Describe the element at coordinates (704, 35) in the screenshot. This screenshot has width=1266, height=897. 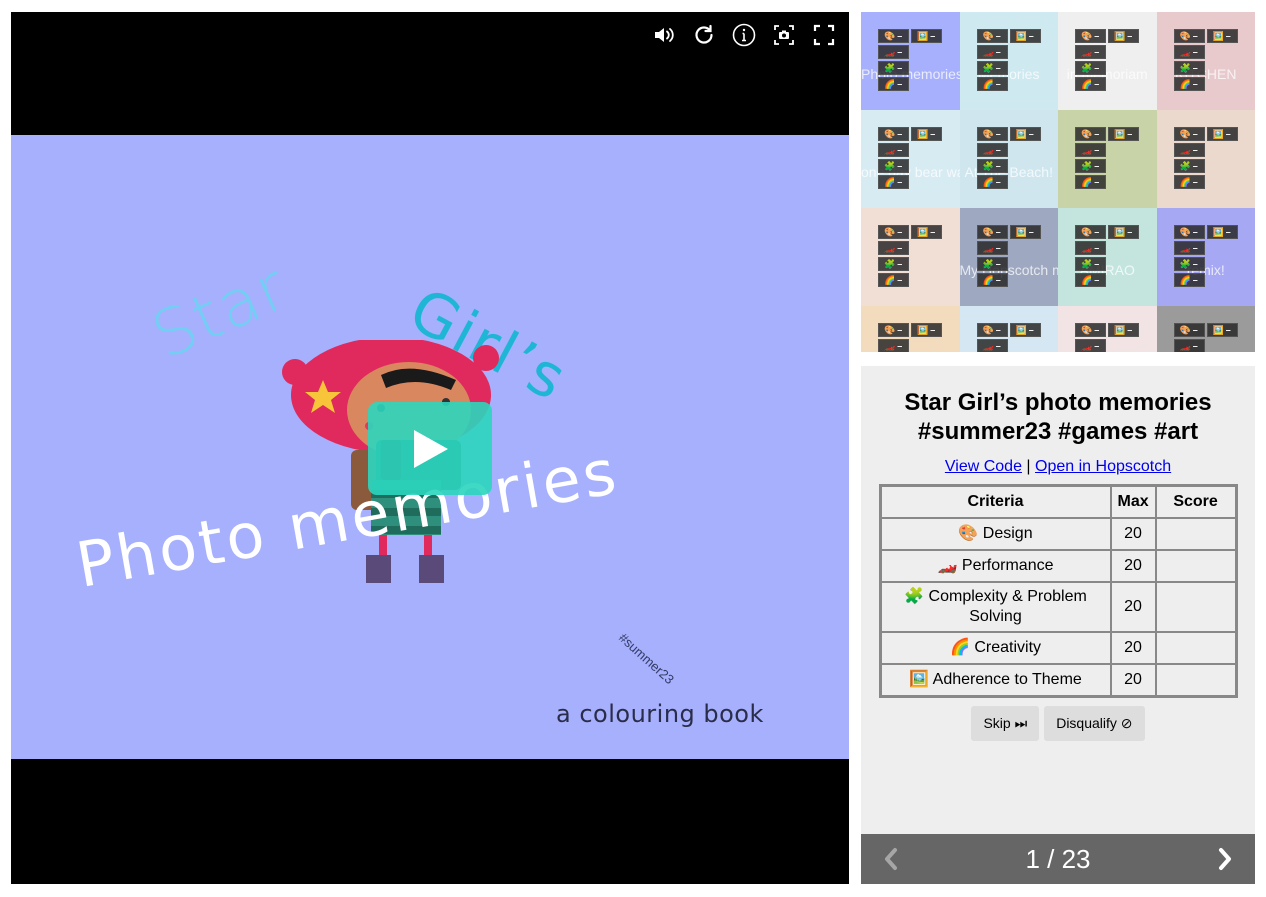
I see `restart-button` at that location.